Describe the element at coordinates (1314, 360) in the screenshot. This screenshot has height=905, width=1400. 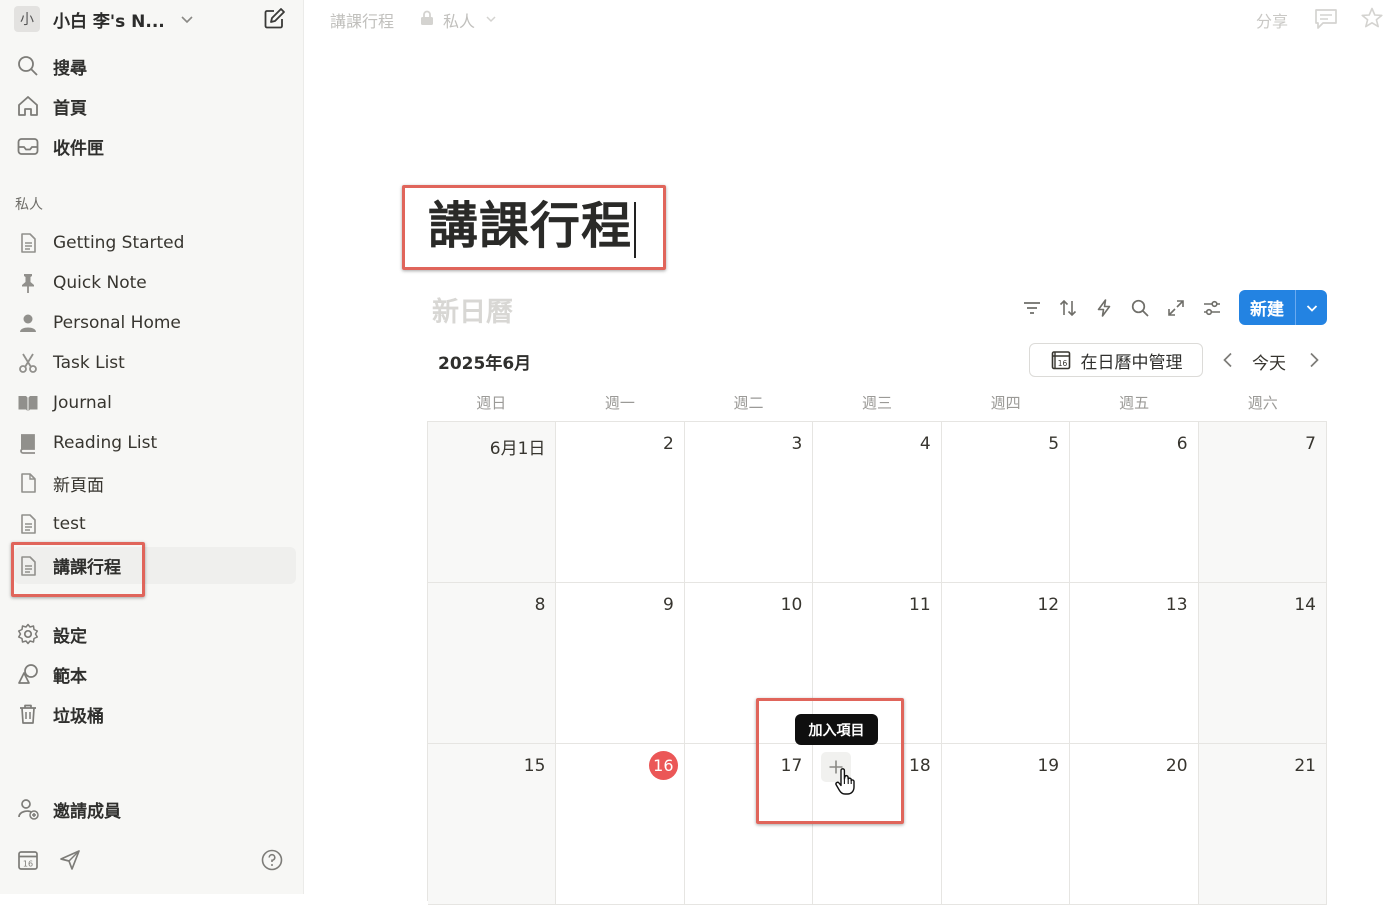
I see `chevron-right-icon` at that location.